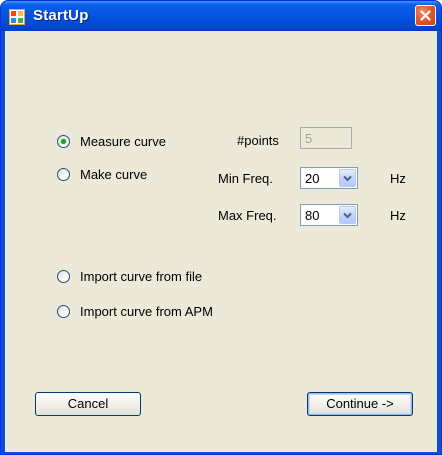 This screenshot has width=442, height=455. I want to click on max-freq-select: 80, so click(329, 215).